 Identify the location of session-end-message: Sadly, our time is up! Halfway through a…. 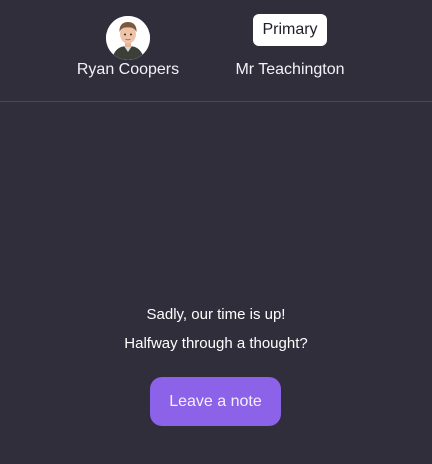
(216, 329).